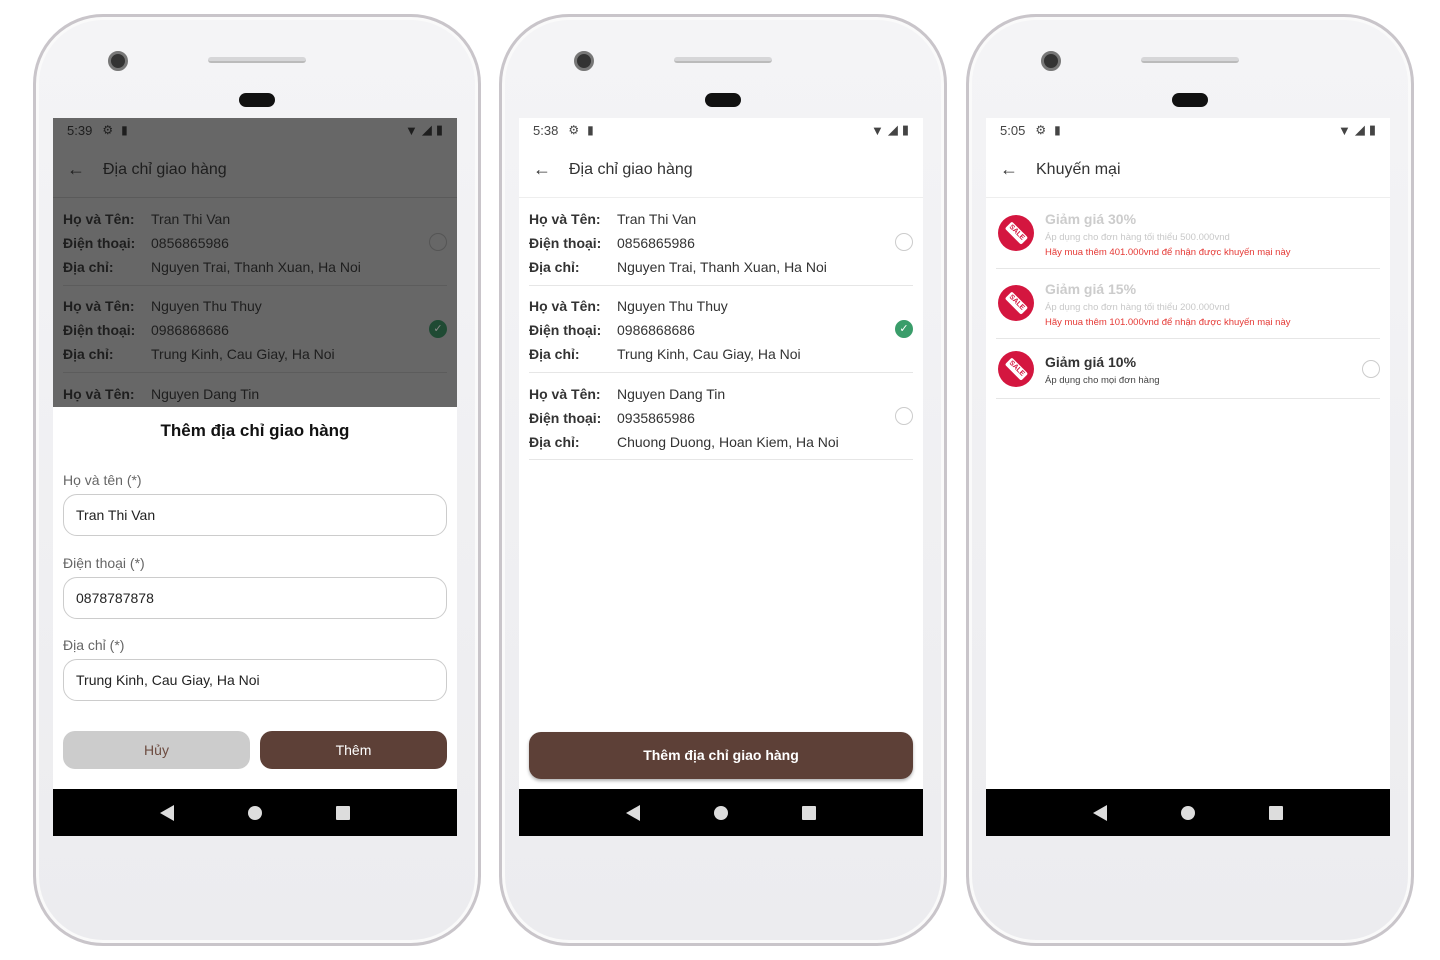 The image size is (1440, 960). What do you see at coordinates (102, 480) in the screenshot?
I see `name-field-label: Họ và tên (*)` at bounding box center [102, 480].